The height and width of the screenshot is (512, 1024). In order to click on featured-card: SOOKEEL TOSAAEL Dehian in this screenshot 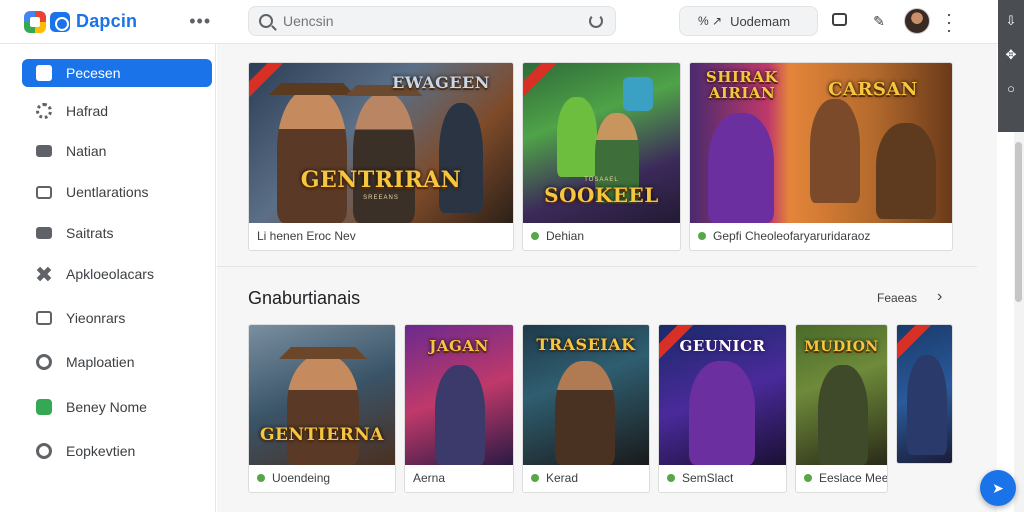, I will do `click(601, 156)`.